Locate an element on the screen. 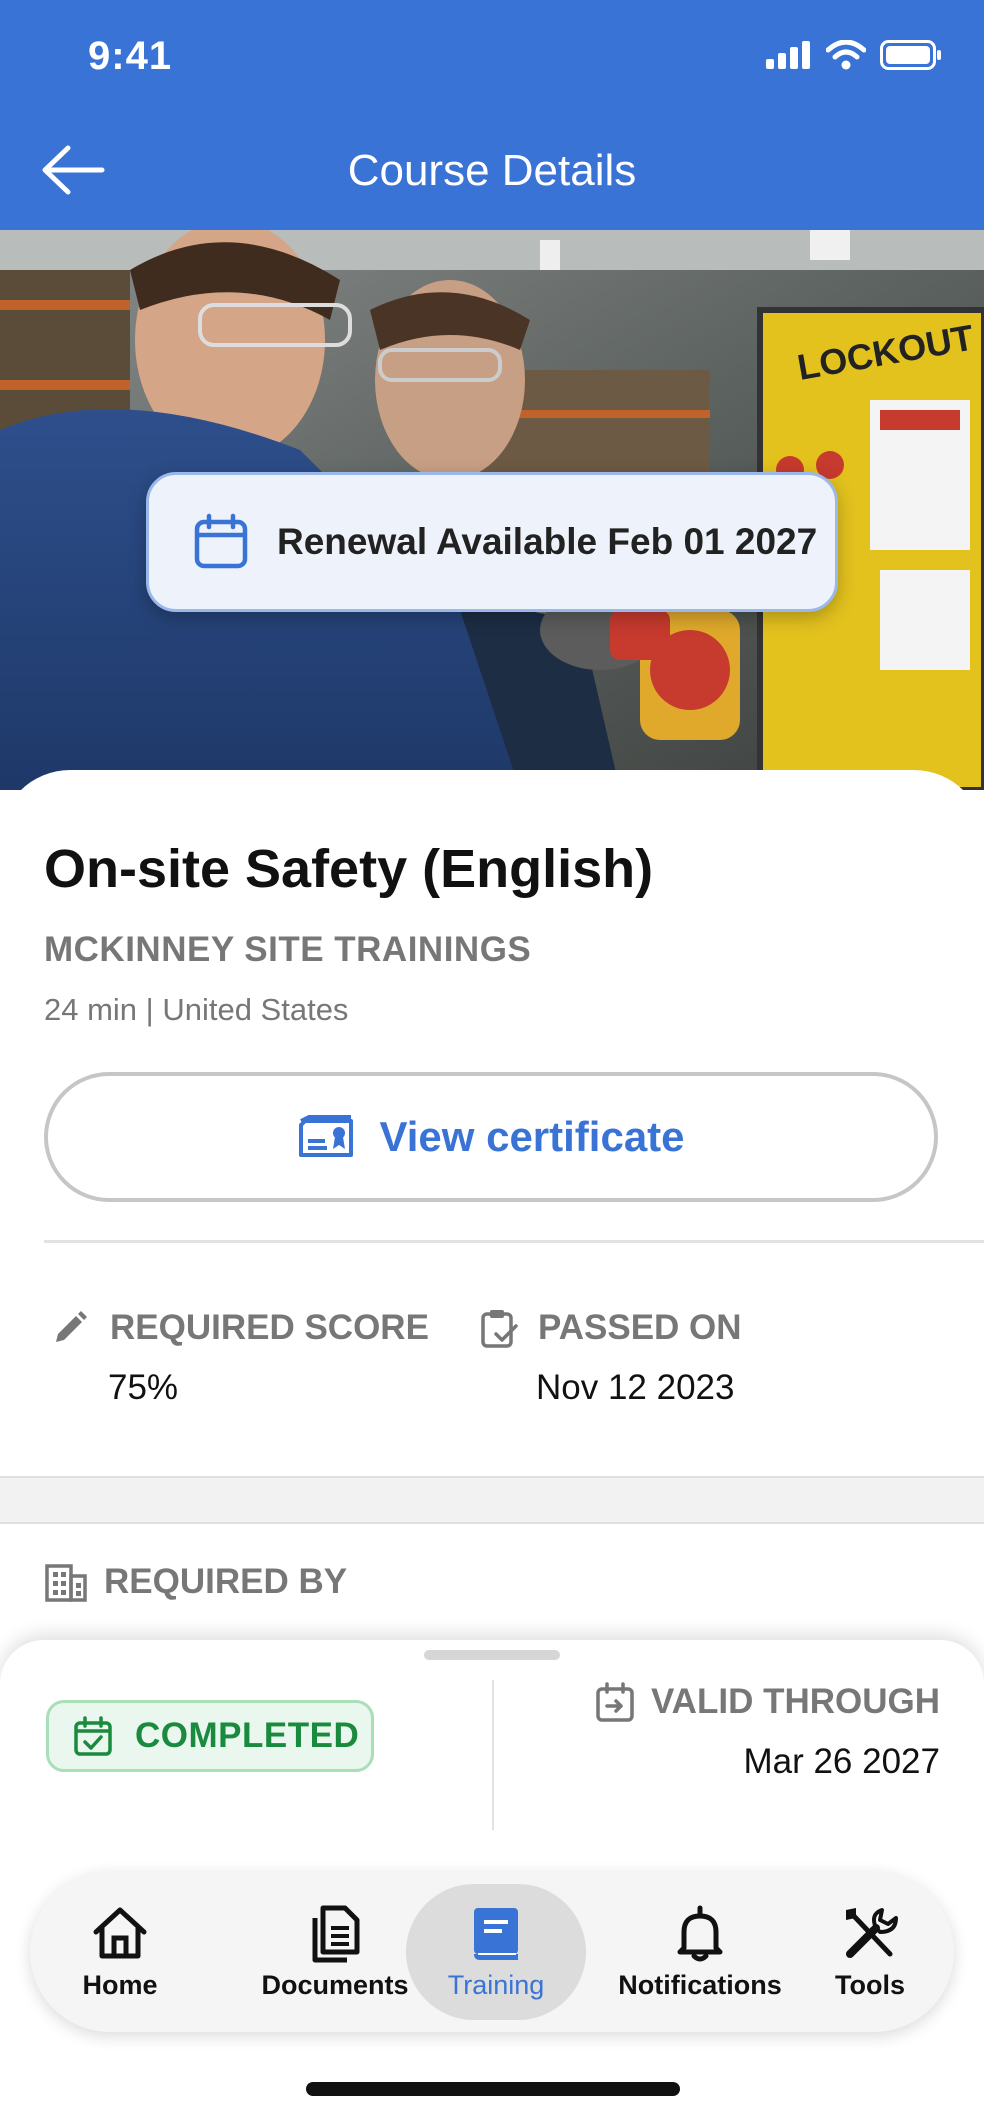 The width and height of the screenshot is (984, 2123). renewal-text: Renewal Available Feb 01 2027 is located at coordinates (547, 541).